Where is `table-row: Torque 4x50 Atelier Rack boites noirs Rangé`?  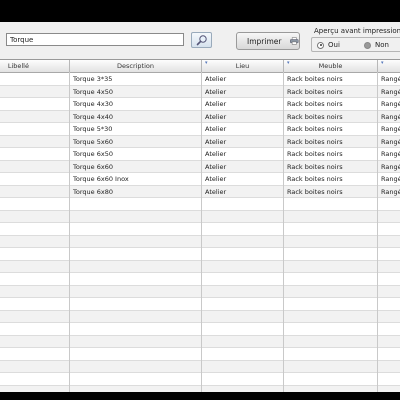 table-row: Torque 4x50 Atelier Rack boites noirs Rangé is located at coordinates (200, 91).